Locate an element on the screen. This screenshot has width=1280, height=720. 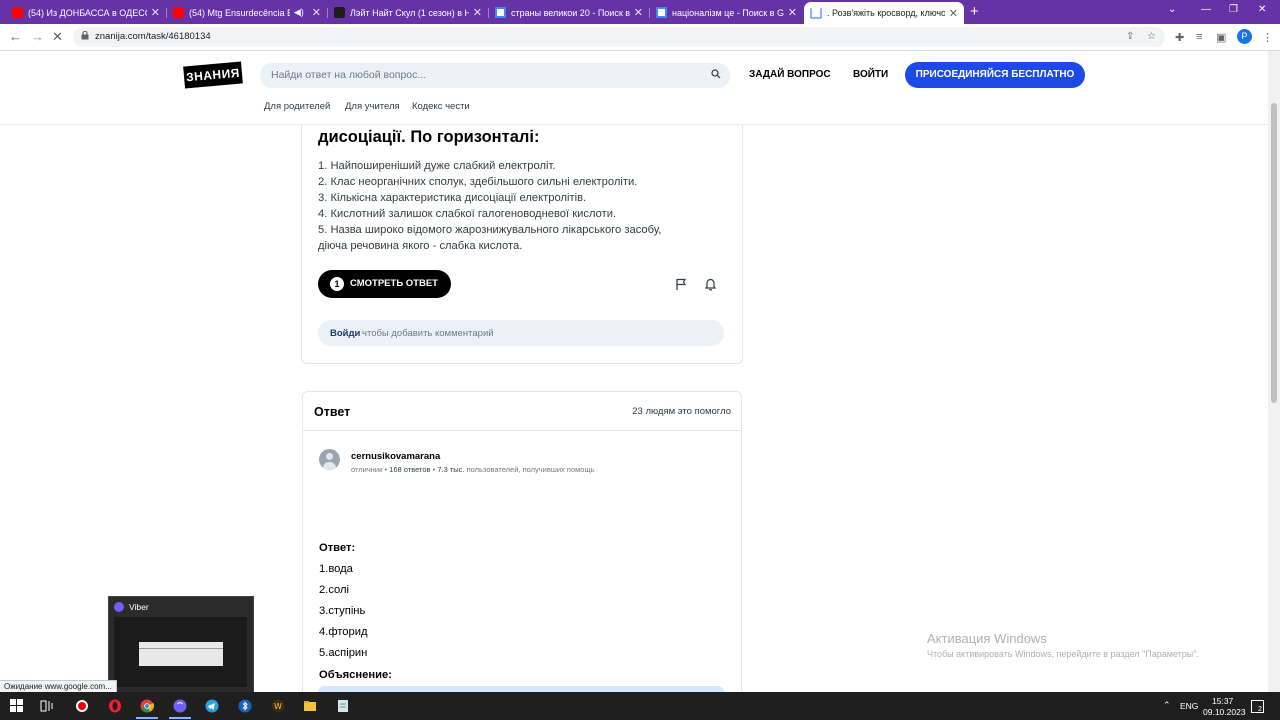
tab-title: . Розв'яжіть кросворд, ключов is located at coordinates (886, 13).